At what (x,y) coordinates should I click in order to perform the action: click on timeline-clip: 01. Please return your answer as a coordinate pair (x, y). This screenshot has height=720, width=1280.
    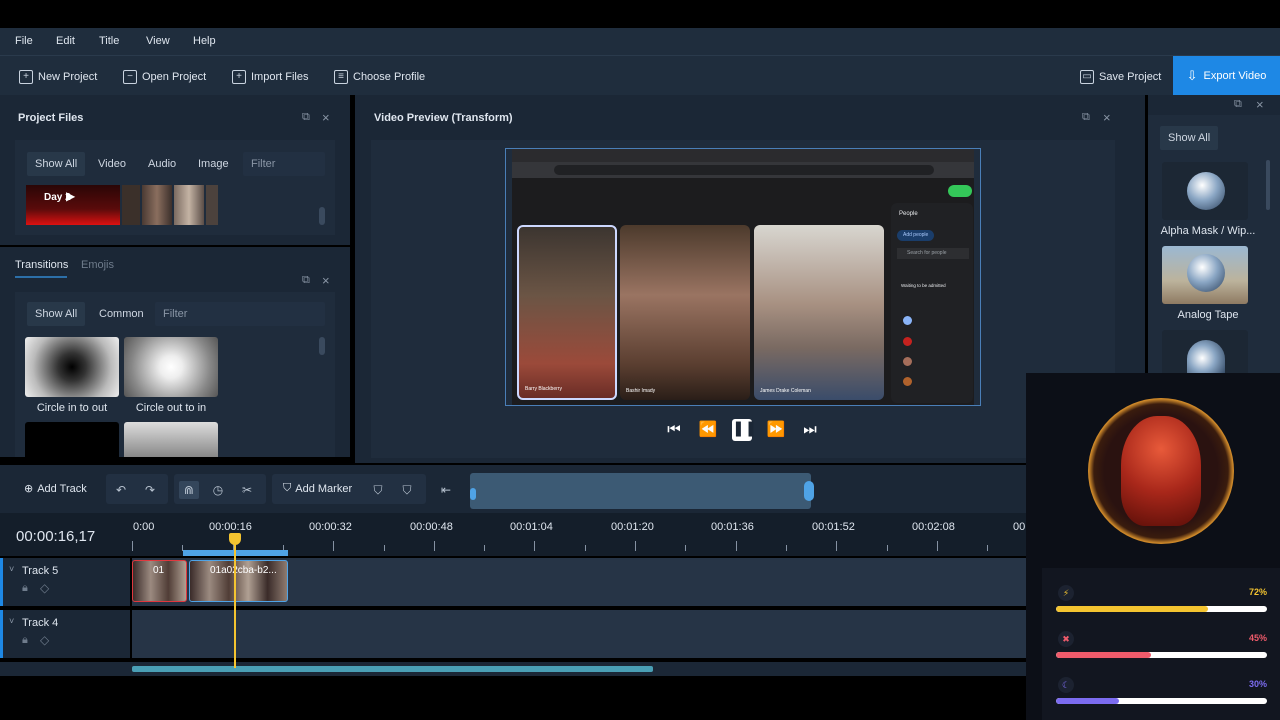
    Looking at the image, I should click on (159, 581).